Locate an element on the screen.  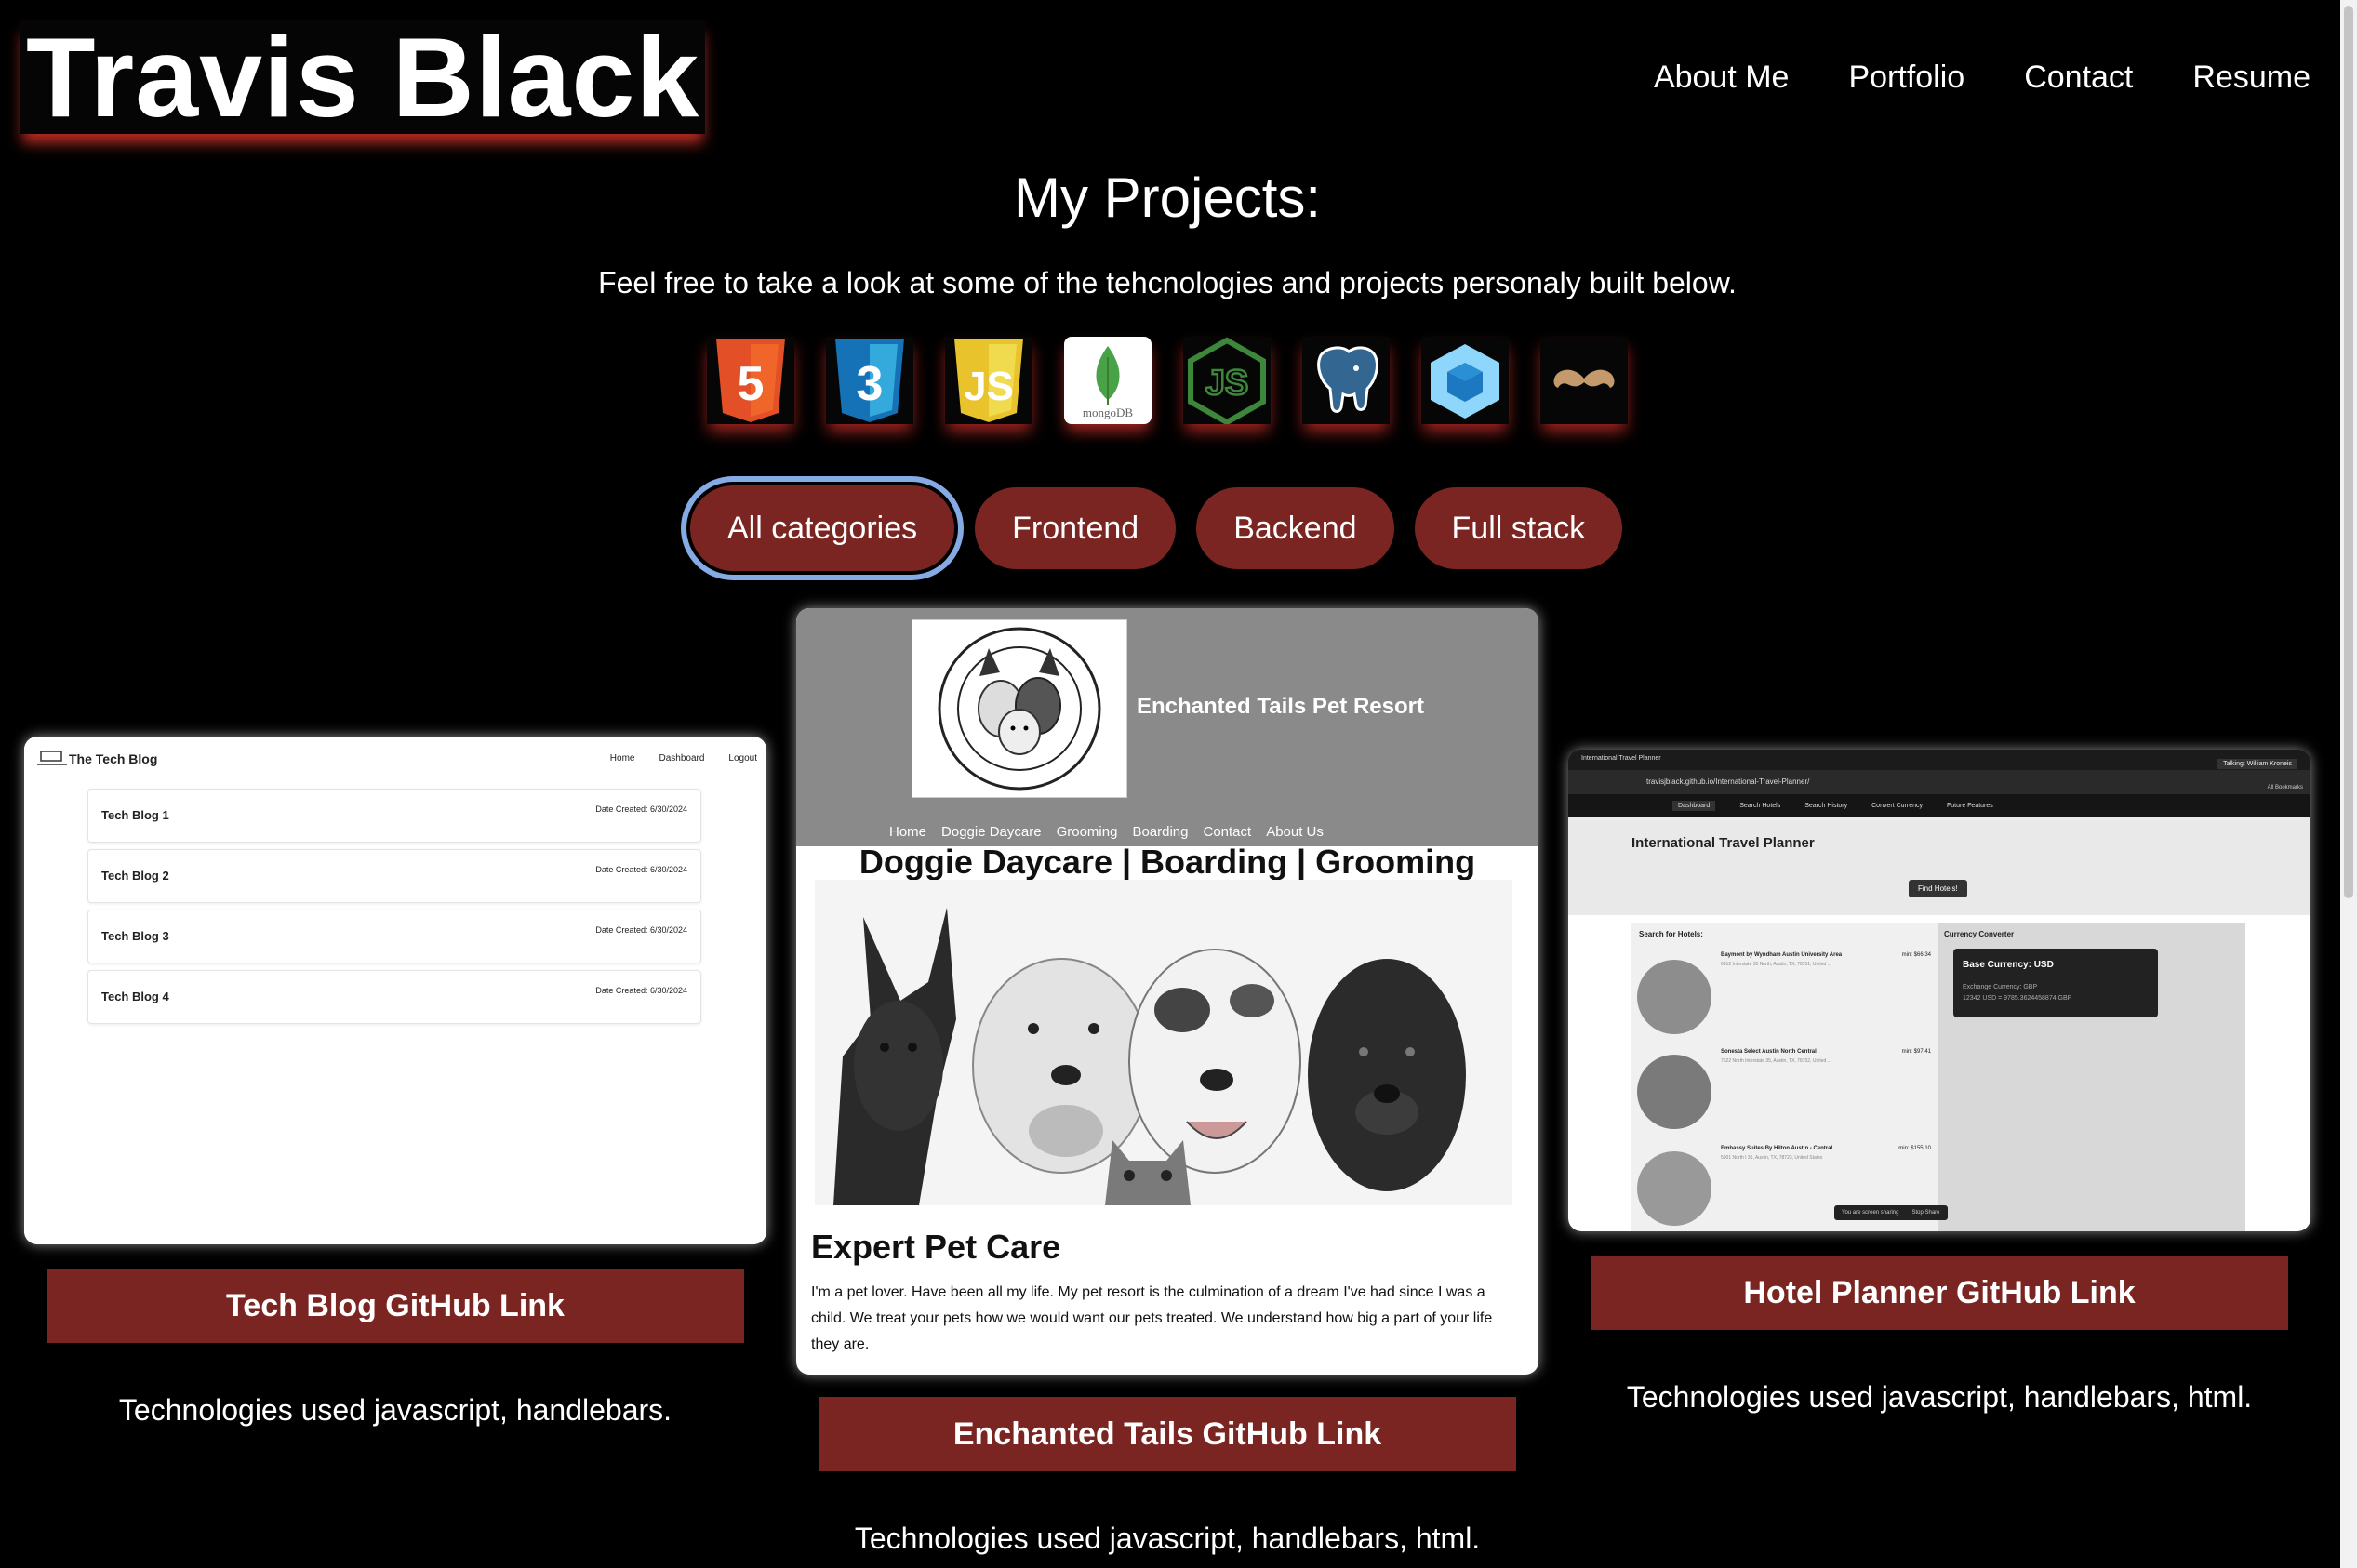
filter-backend: Backend is located at coordinates (1295, 528).